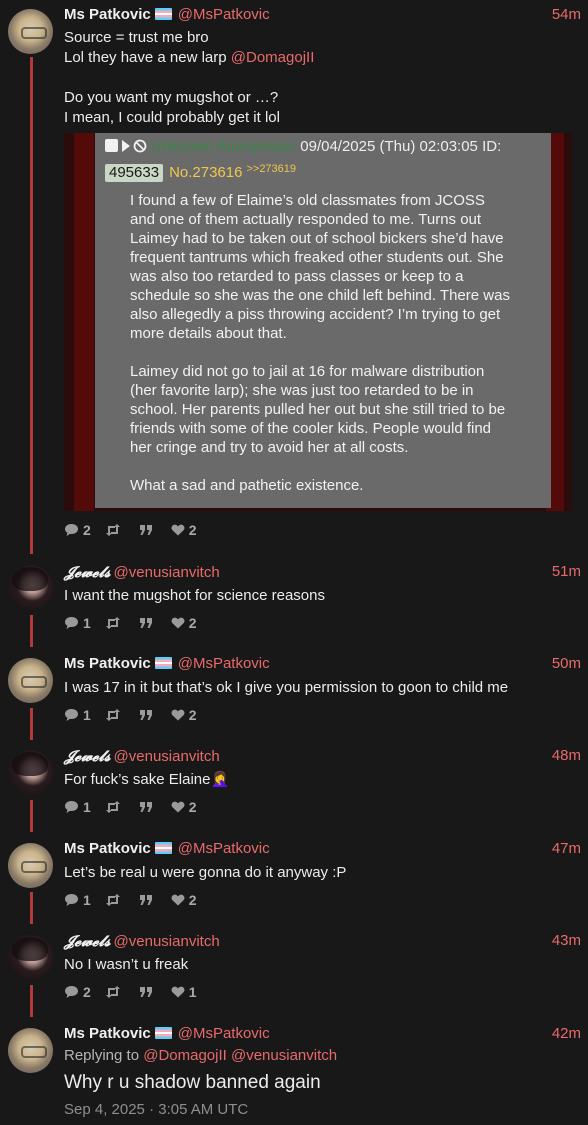 The image size is (588, 1125). I want to click on tweet-text: I want the mugshot for science reasons, so click(194, 595).